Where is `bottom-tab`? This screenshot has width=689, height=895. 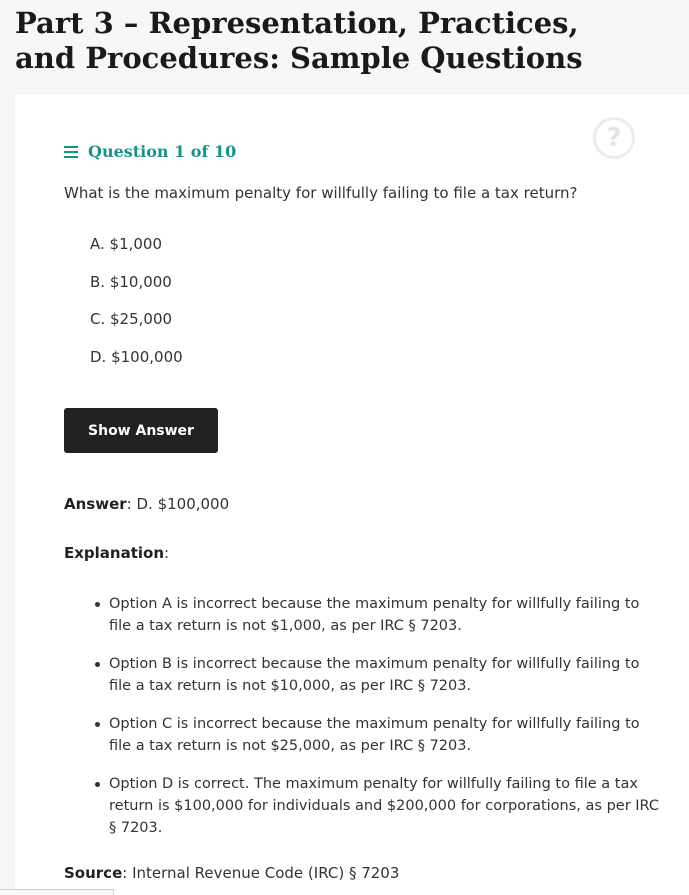 bottom-tab is located at coordinates (57, 892).